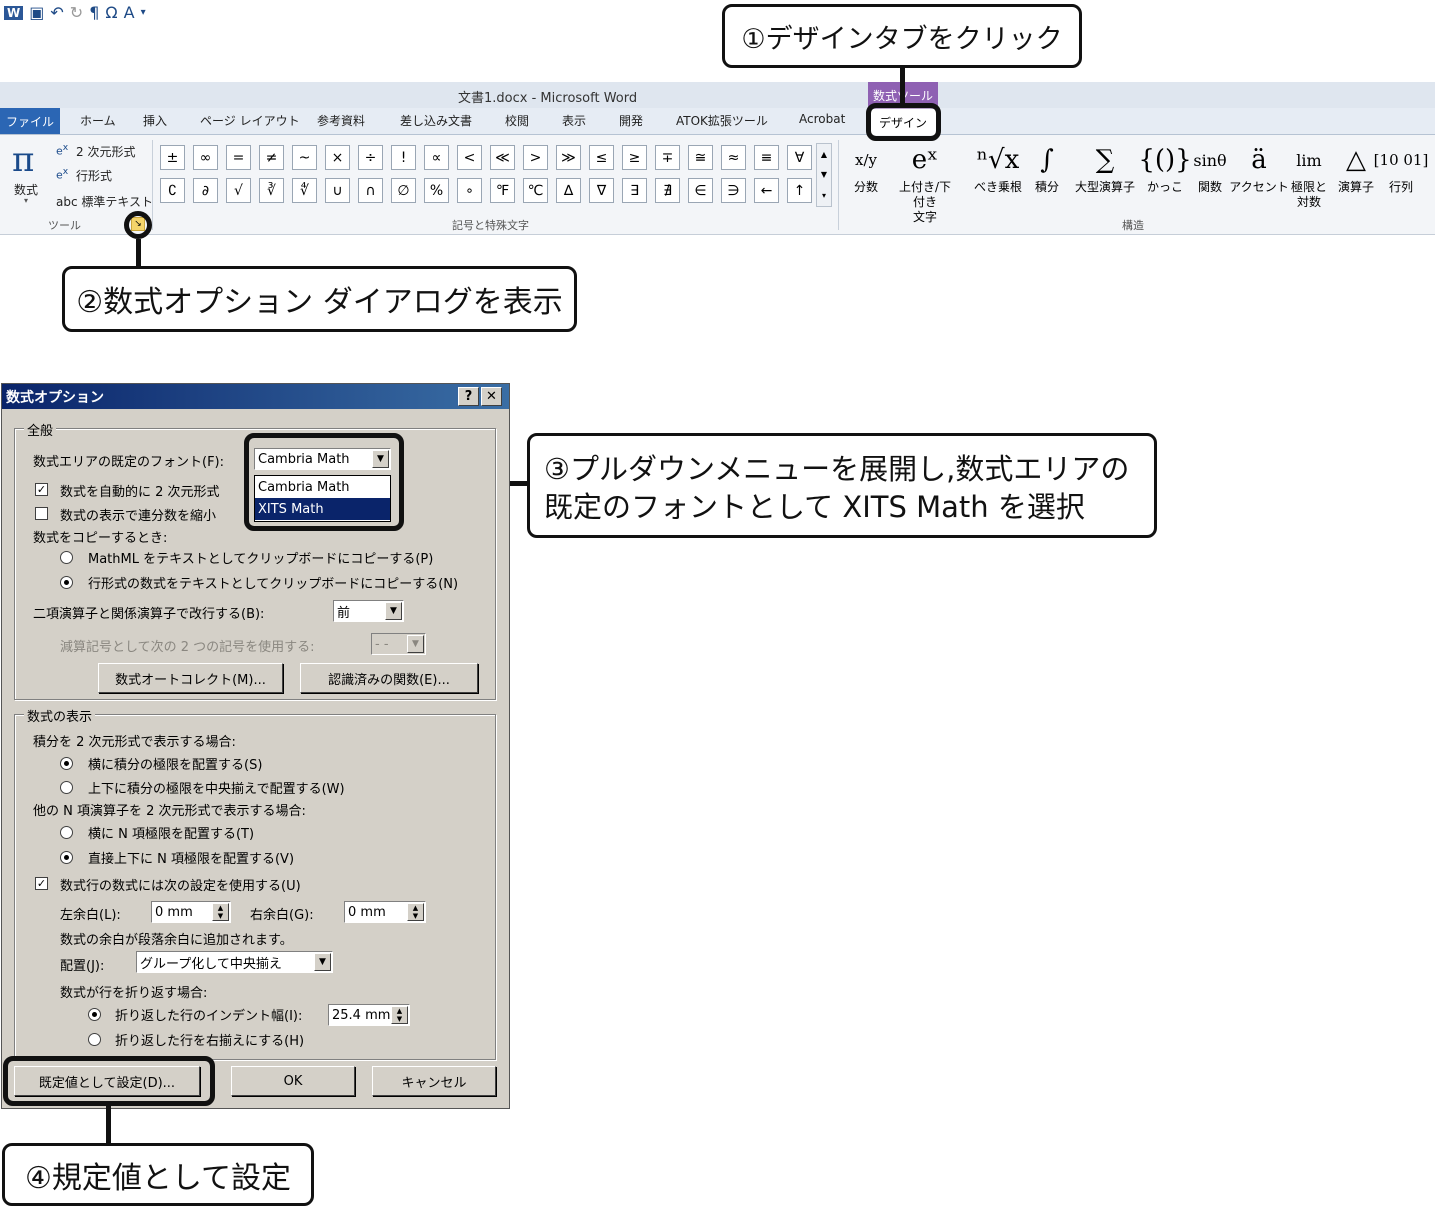  What do you see at coordinates (36, 12) in the screenshot?
I see `save-icon: ▣` at bounding box center [36, 12].